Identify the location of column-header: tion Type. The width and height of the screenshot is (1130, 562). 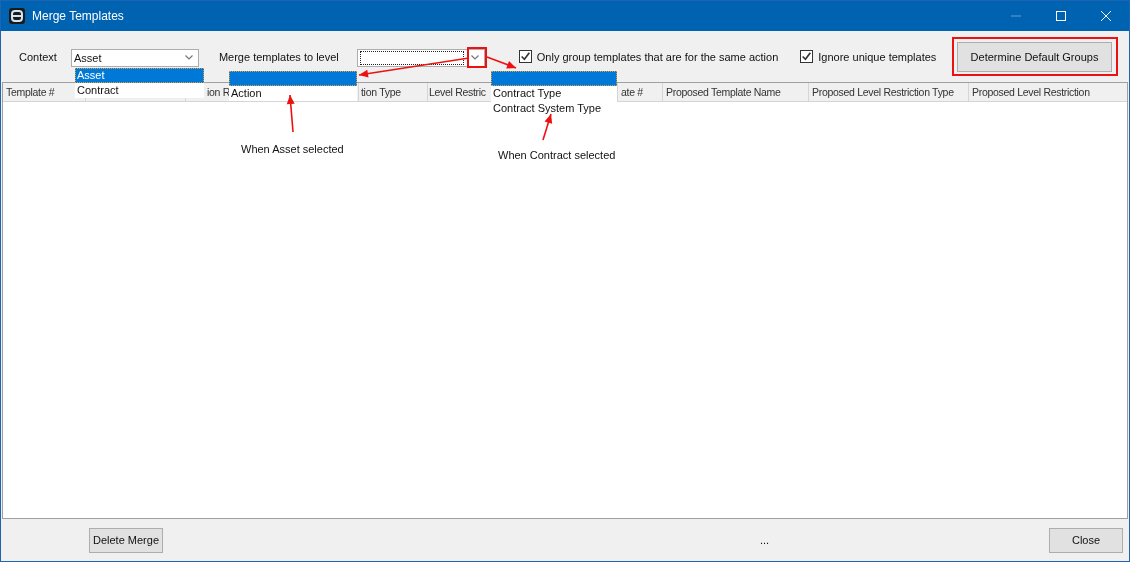
(381, 92).